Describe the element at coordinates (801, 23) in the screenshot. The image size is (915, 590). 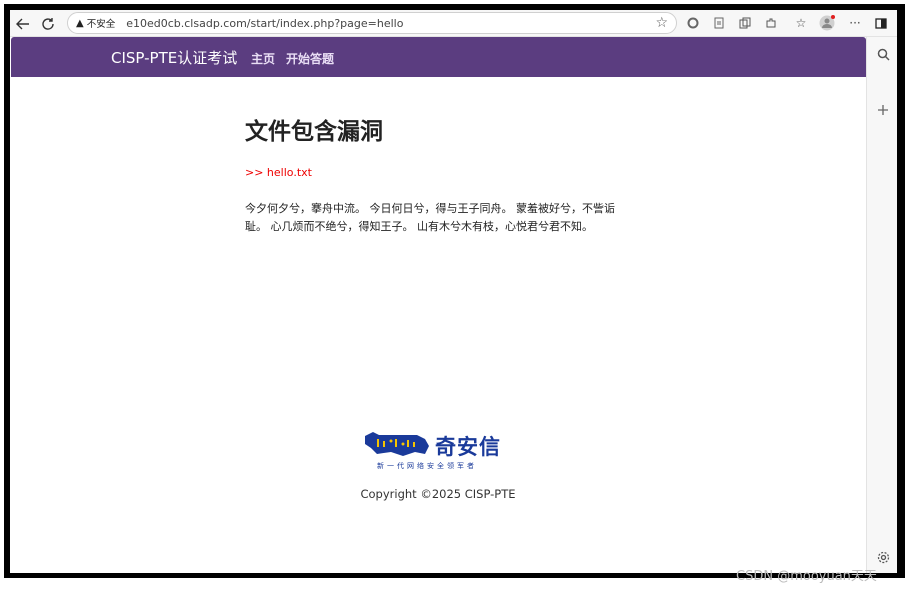
I see `favorites-icon: ☆` at that location.